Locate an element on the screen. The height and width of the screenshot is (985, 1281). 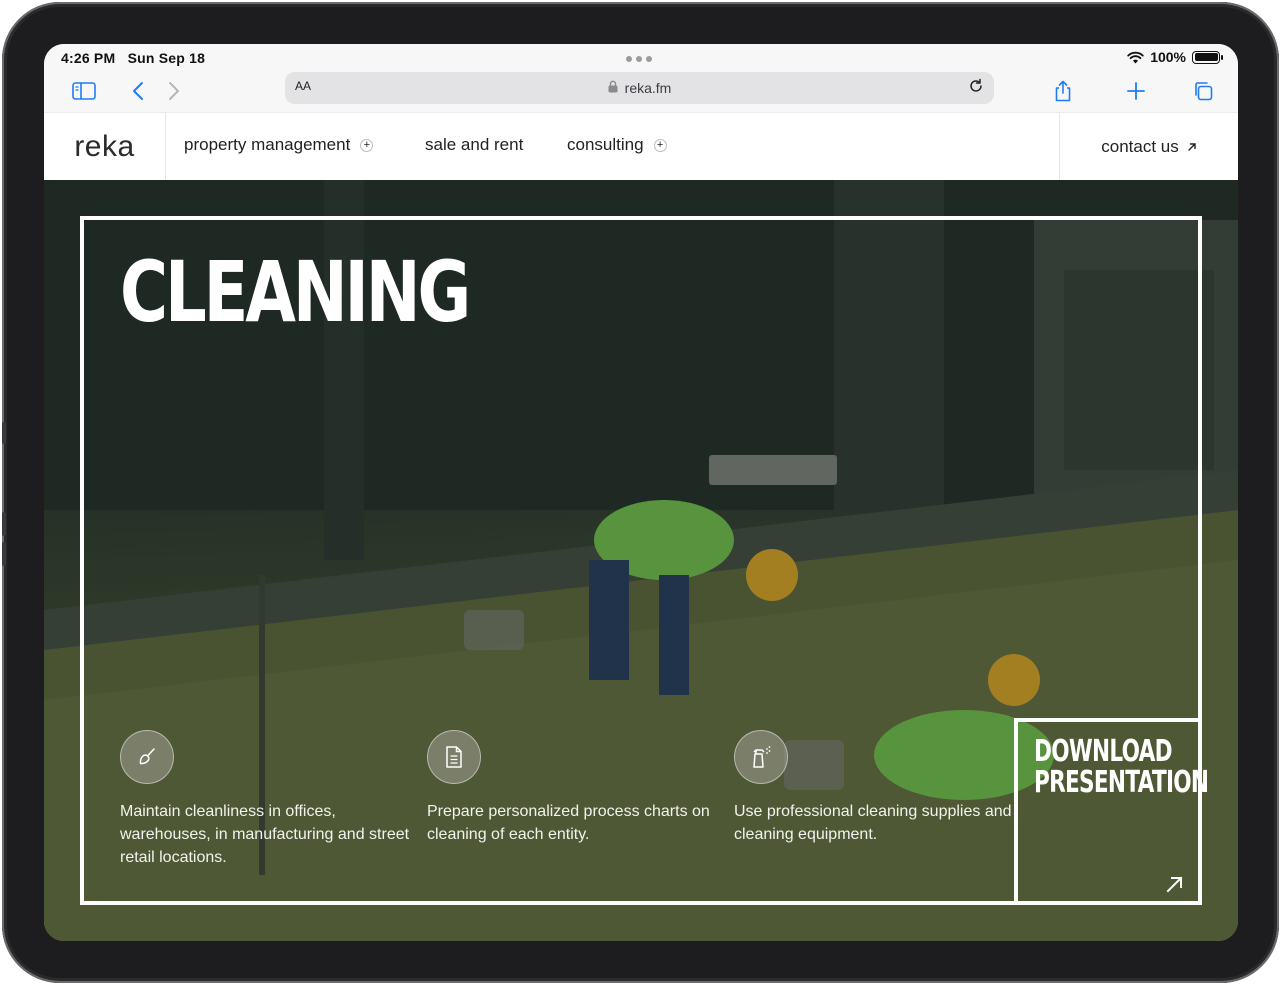
download-label: DOWNLOAD PRESENTATION is located at coordinates (1121, 767).